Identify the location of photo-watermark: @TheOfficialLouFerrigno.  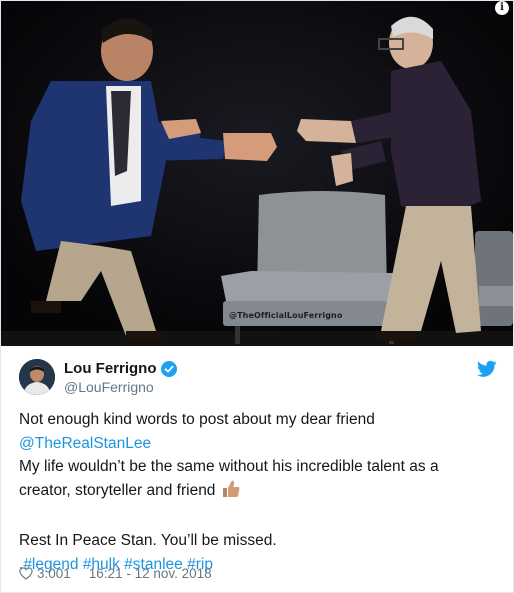
(286, 315).